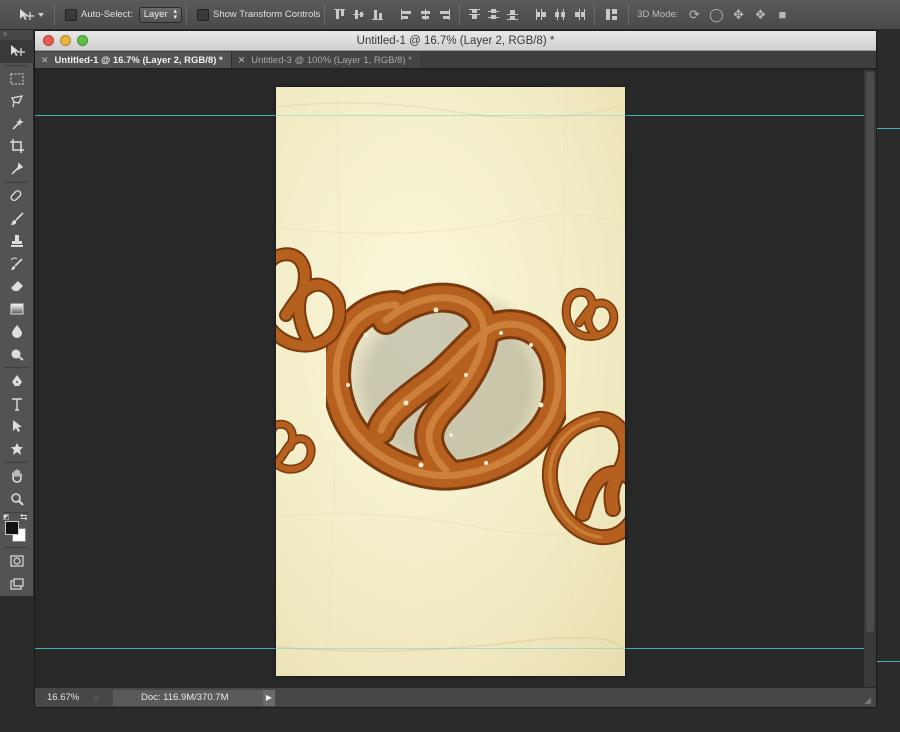 The width and height of the screenshot is (900, 732). I want to click on screen-mode-icon, so click(17, 584).